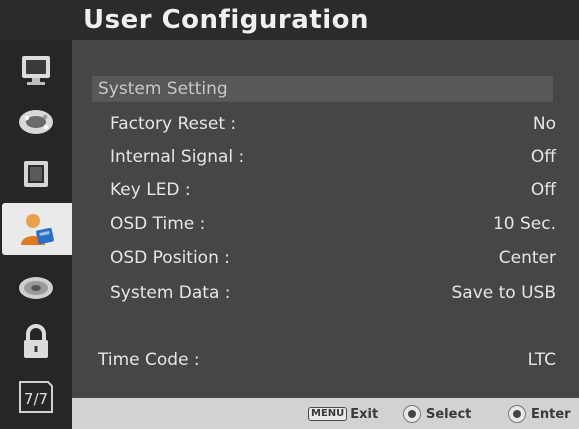 This screenshot has width=579, height=429. Describe the element at coordinates (226, 20) in the screenshot. I see `page-title: User Configuration` at that location.